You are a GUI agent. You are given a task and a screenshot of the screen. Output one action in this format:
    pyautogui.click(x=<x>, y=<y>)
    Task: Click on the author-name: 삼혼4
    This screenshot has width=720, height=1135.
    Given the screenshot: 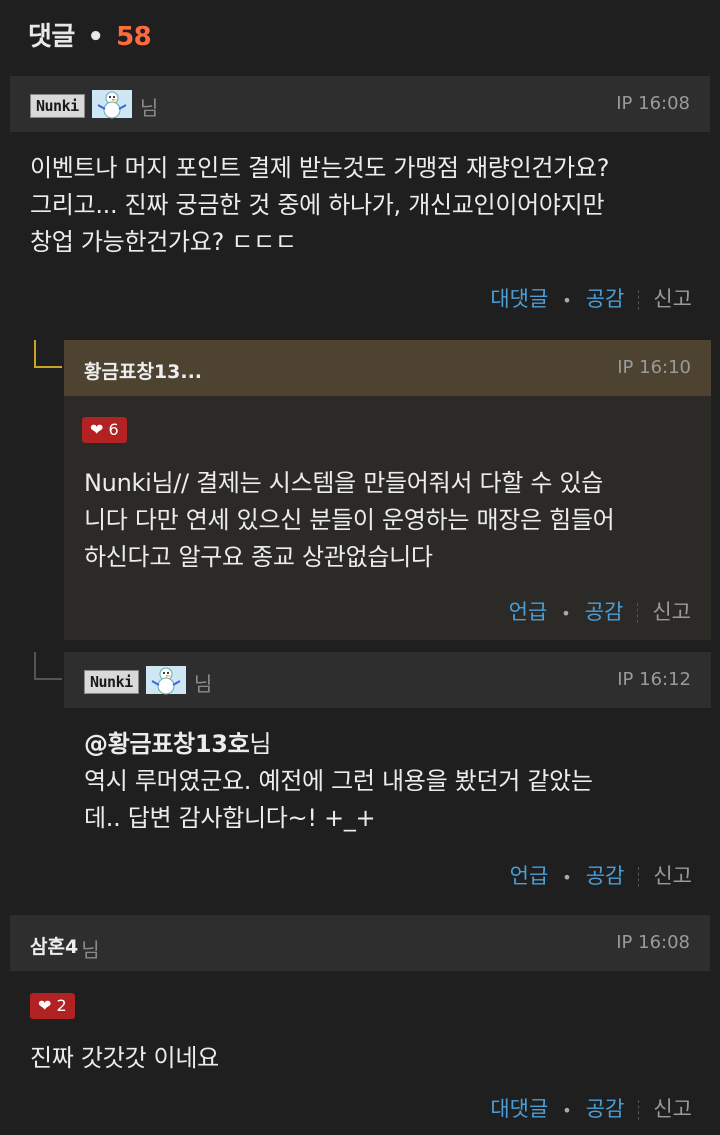 What is the action you would take?
    pyautogui.click(x=54, y=947)
    